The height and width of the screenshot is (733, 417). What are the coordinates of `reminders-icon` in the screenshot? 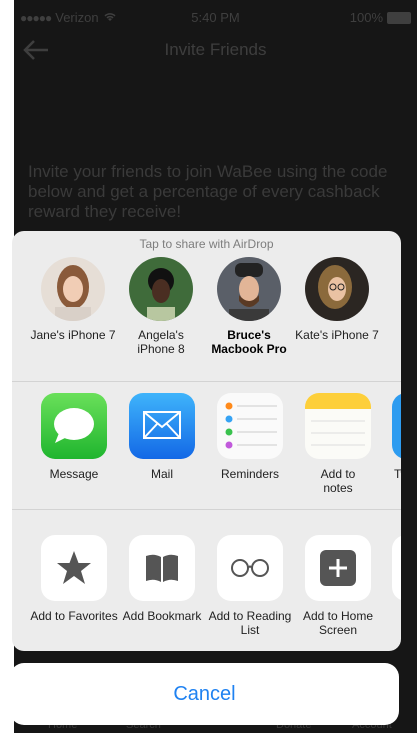 It's located at (250, 426).